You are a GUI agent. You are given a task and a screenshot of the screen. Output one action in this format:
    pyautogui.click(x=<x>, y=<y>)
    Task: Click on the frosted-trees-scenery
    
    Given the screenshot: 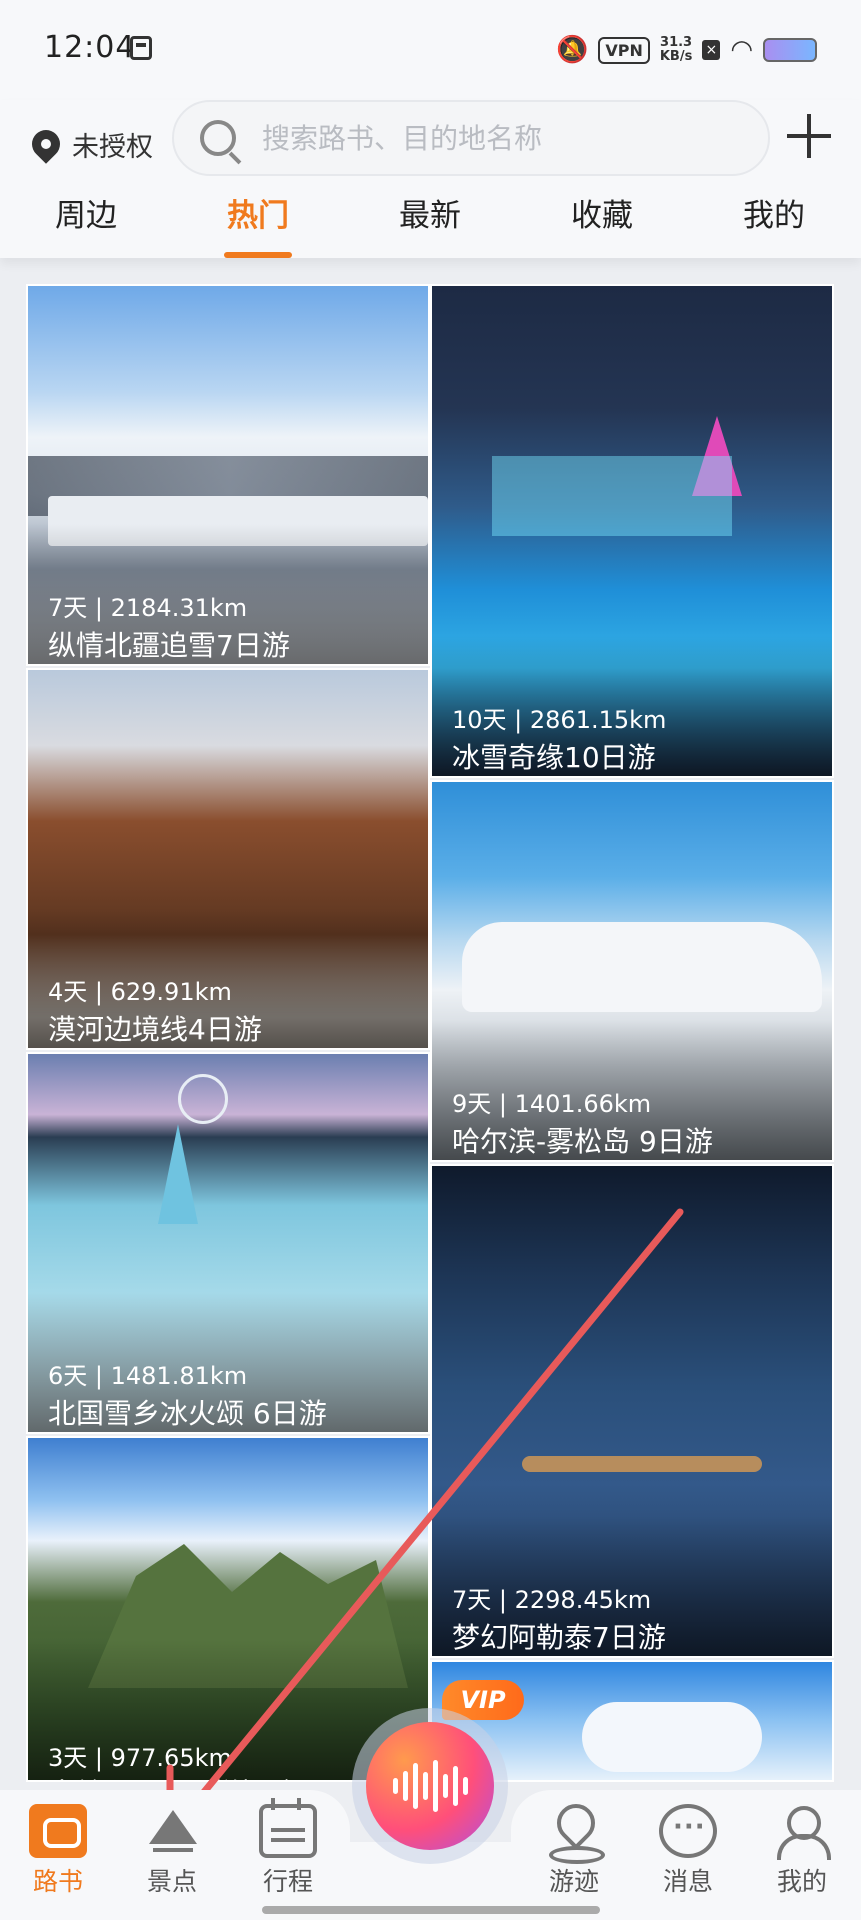 What is the action you would take?
    pyautogui.click(x=642, y=967)
    